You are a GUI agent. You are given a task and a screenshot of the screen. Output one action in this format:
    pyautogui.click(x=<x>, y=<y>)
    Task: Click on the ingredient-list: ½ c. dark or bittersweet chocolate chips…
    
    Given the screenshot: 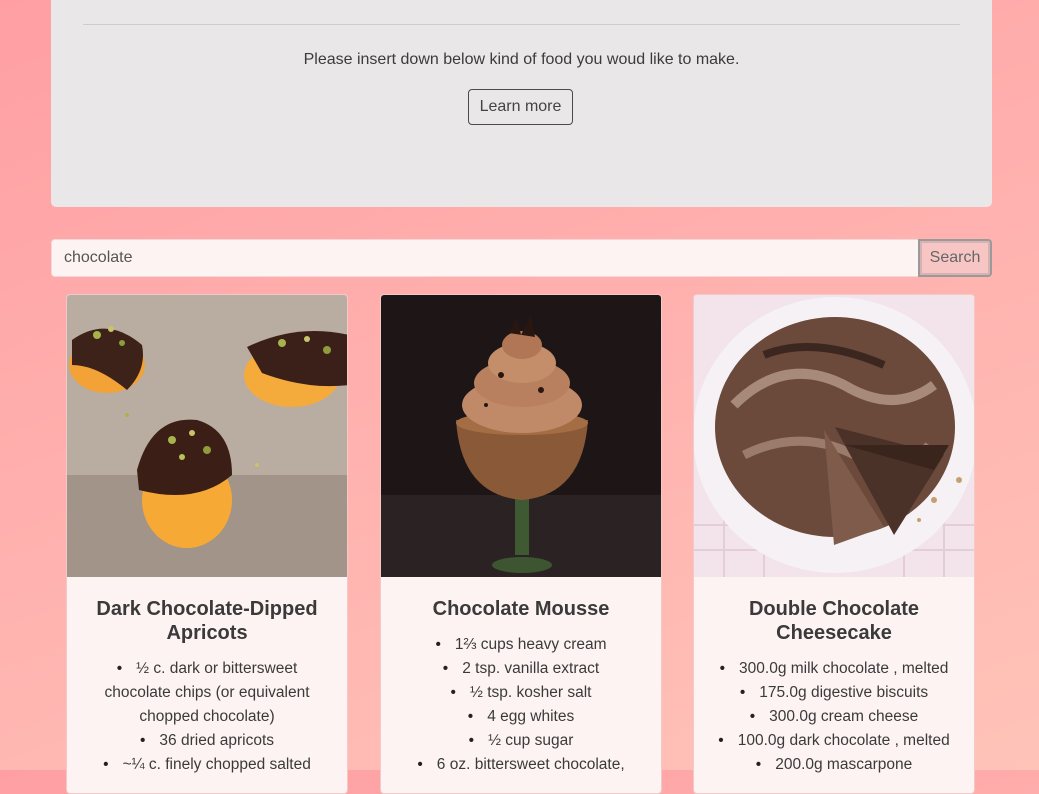 What is the action you would take?
    pyautogui.click(x=207, y=717)
    